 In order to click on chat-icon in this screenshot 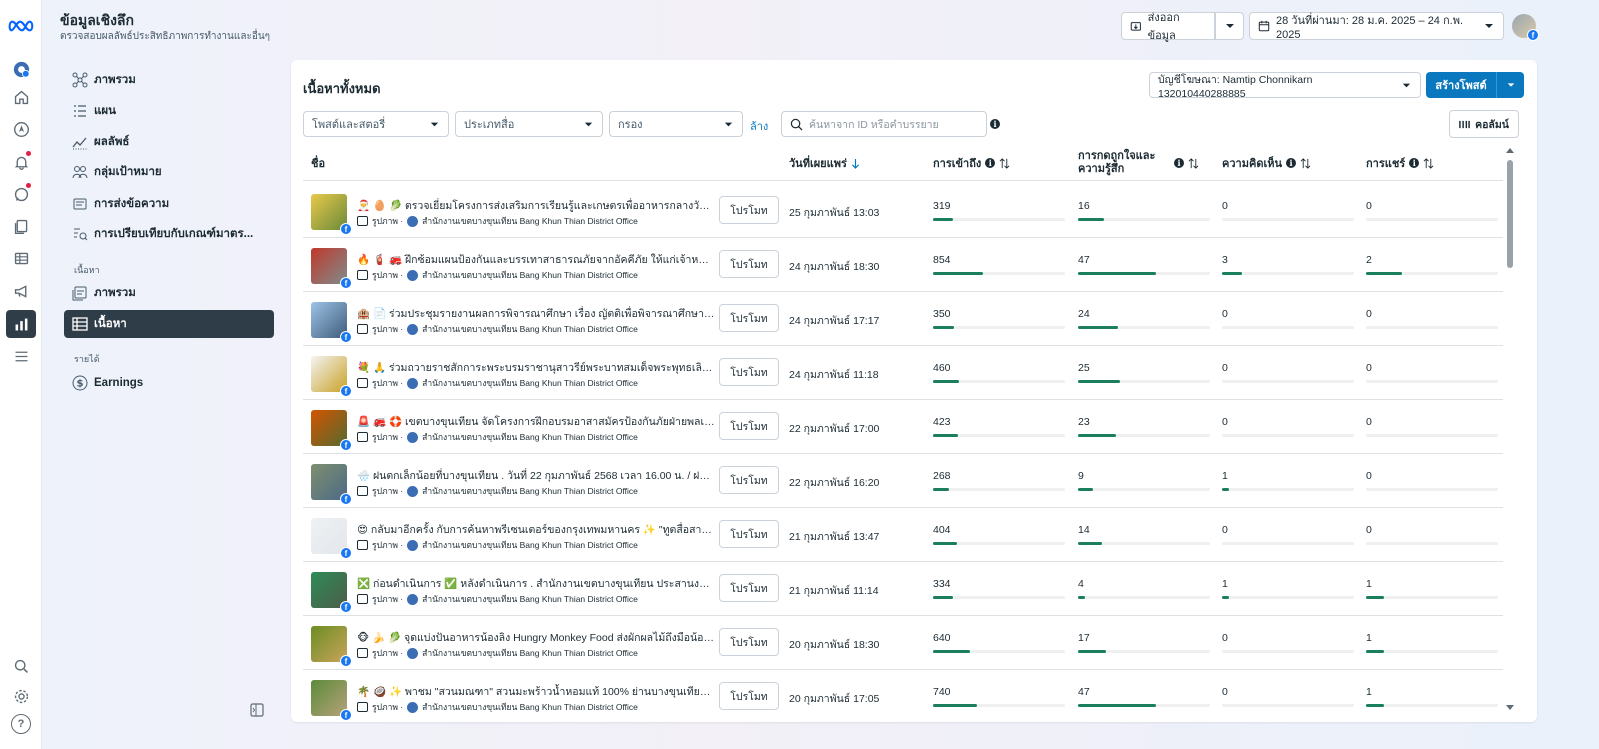, I will do `click(21, 194)`.